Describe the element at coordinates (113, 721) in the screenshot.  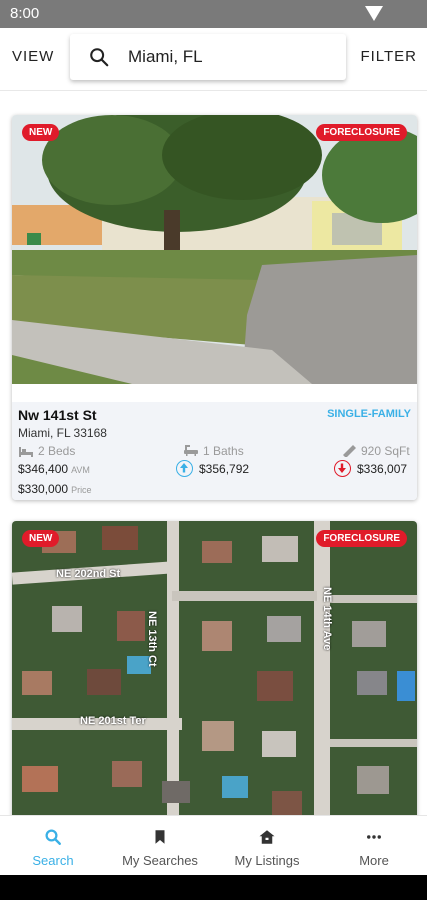
I see `street-label: NE 201st Ter` at that location.